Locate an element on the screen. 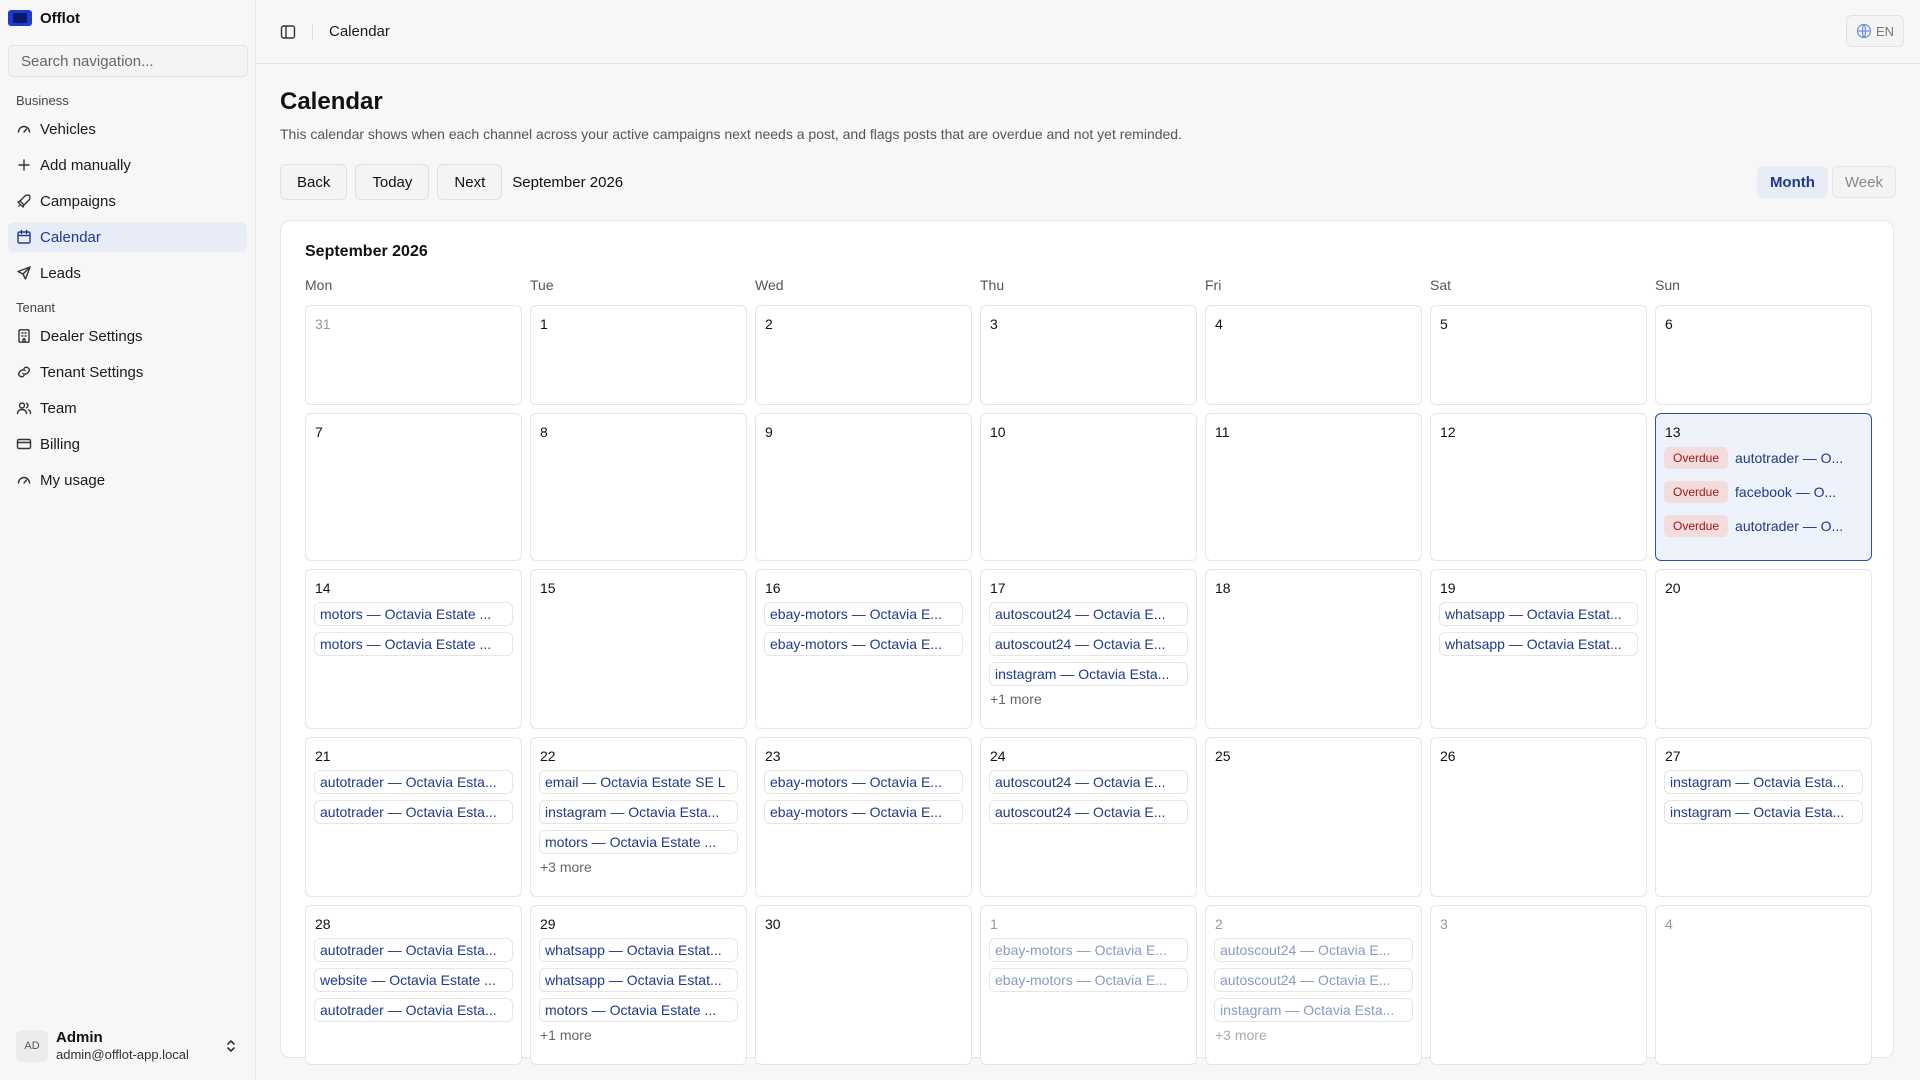 Image resolution: width=1920 pixels, height=1080 pixels. week-view-button: Week is located at coordinates (1863, 182).